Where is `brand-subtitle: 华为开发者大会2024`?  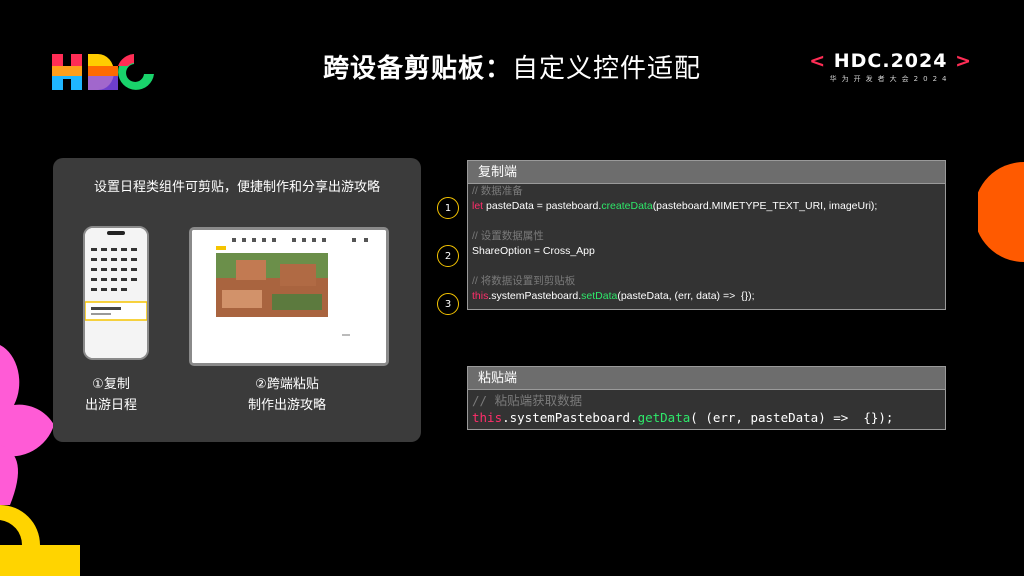
brand-subtitle: 华为开发者大会2024 is located at coordinates (890, 79).